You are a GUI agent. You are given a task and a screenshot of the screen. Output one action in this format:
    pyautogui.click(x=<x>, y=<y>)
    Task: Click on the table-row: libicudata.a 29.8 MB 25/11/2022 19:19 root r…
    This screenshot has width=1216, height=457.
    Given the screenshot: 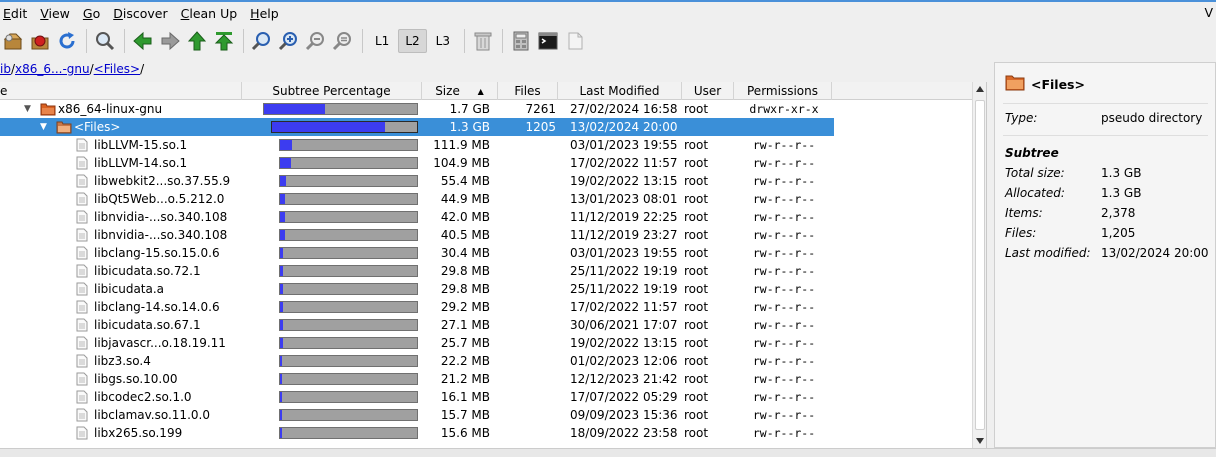 What is the action you would take?
    pyautogui.click(x=417, y=289)
    